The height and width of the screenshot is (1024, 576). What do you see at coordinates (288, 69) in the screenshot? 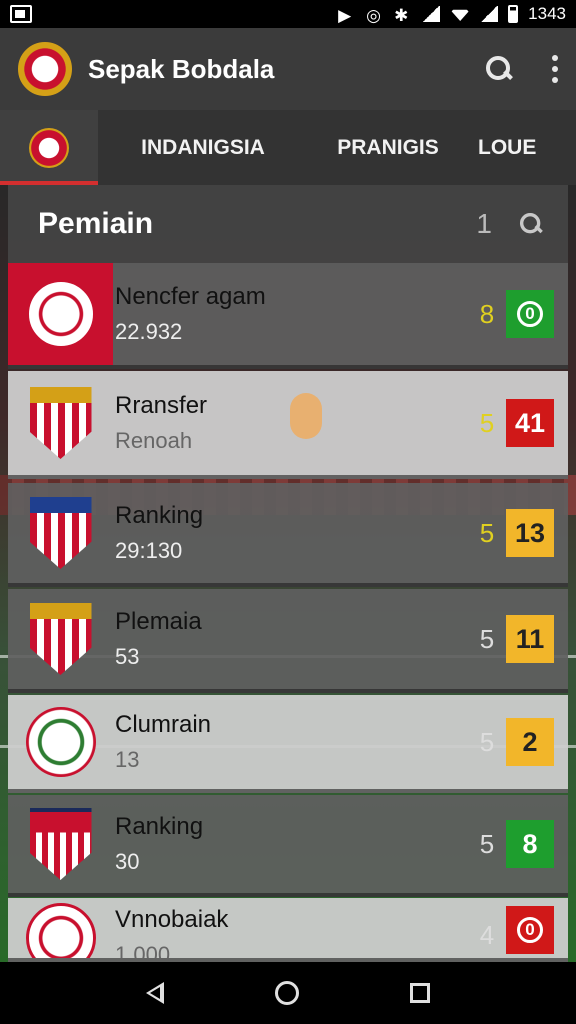
I see `app-bar: Sepak Bobdala` at bounding box center [288, 69].